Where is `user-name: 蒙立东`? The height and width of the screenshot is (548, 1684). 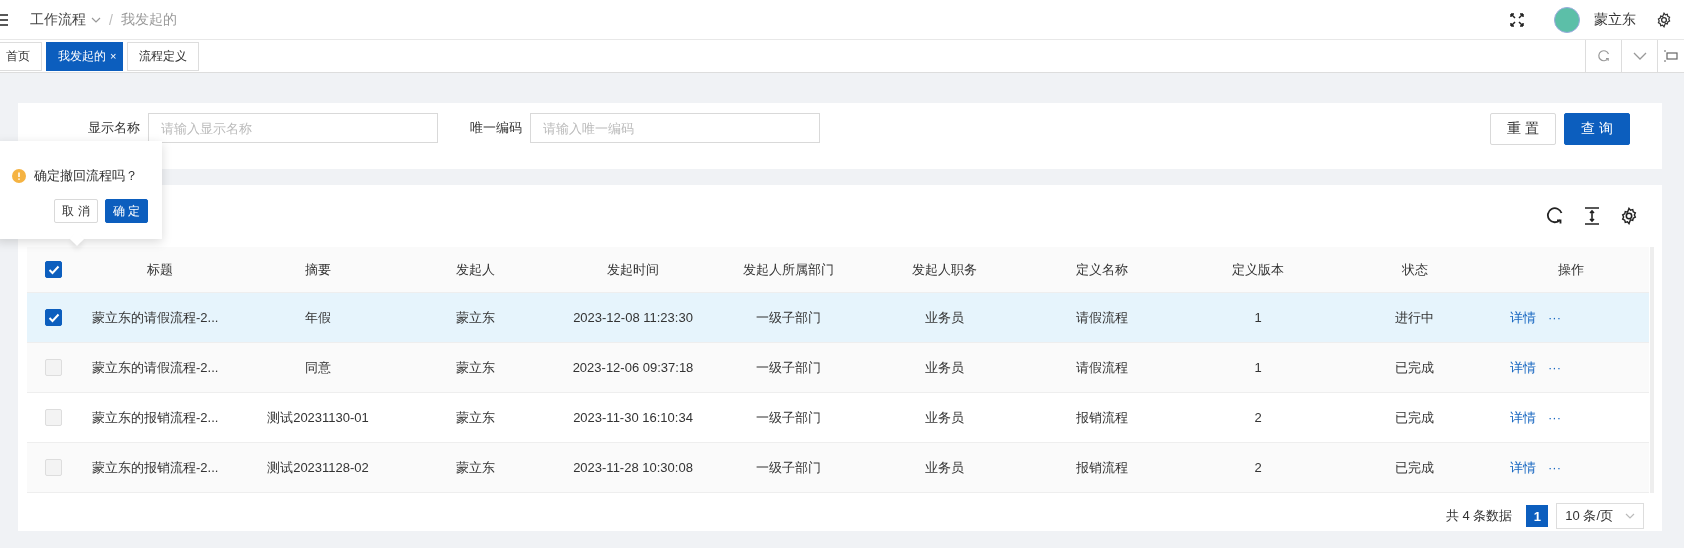
user-name: 蒙立东 is located at coordinates (1615, 19).